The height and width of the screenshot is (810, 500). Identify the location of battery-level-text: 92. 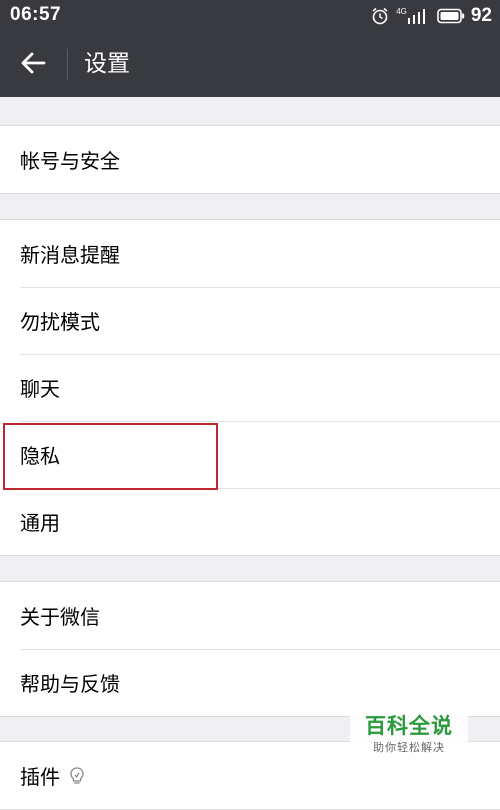
(481, 15).